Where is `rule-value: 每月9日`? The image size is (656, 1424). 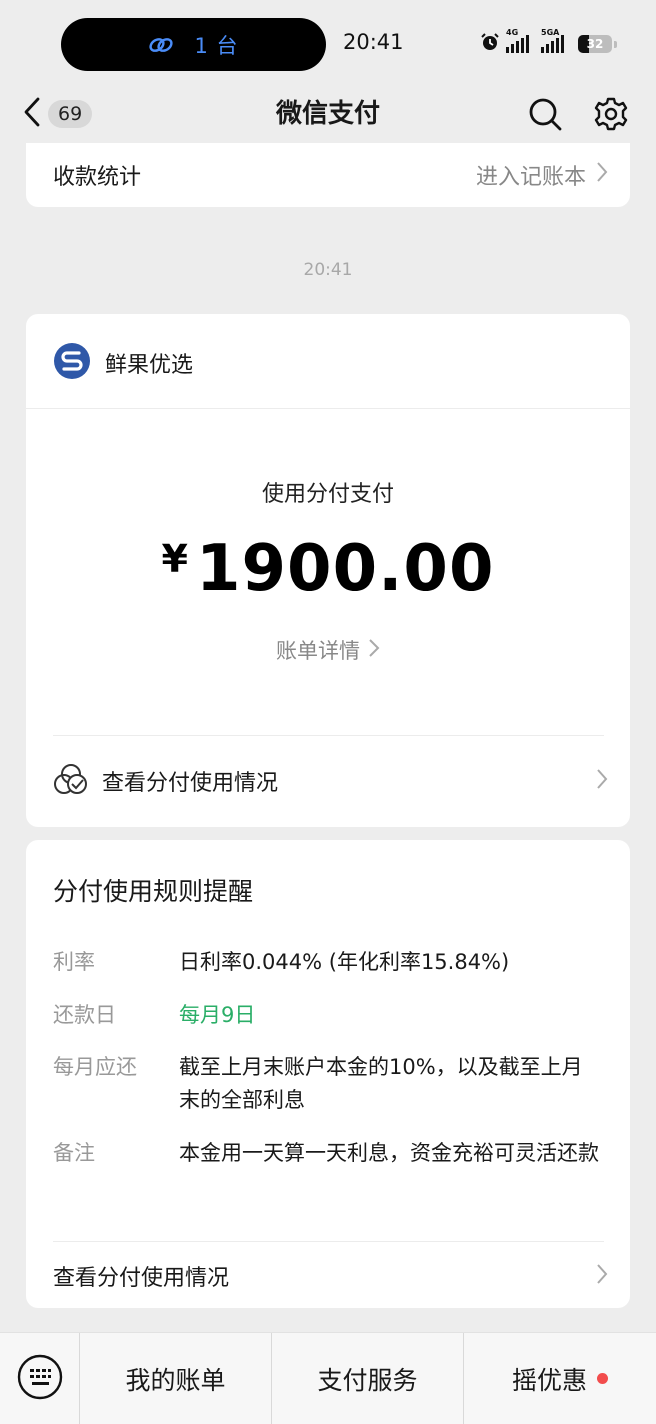
rule-value: 每月9日 is located at coordinates (217, 1015).